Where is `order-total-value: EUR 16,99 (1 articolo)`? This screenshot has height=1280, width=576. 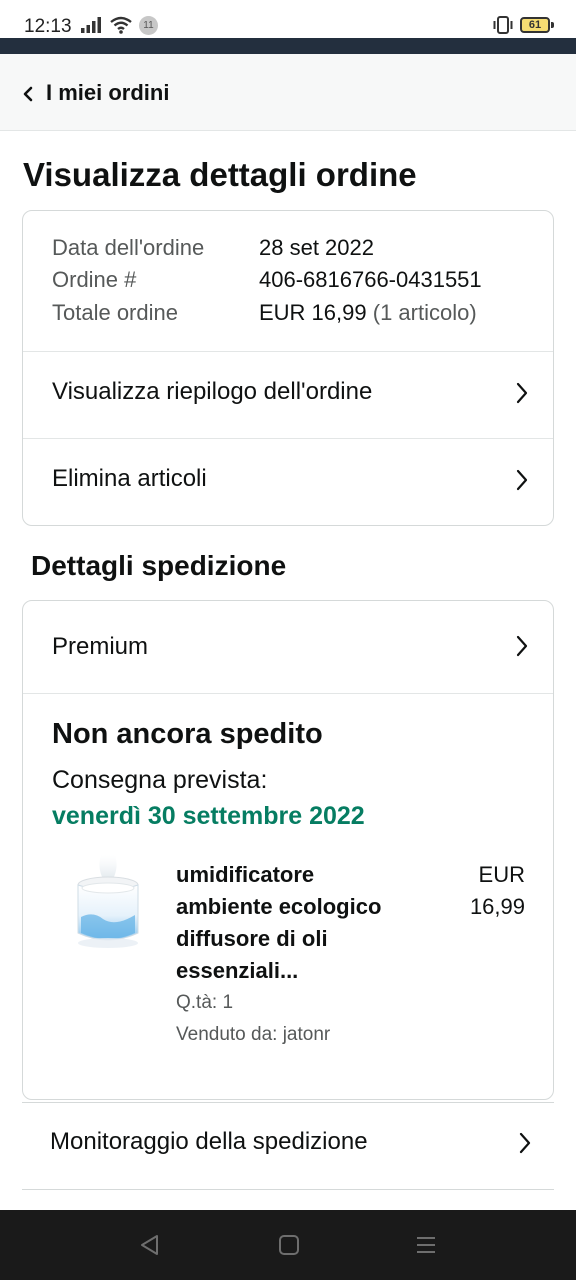
order-total-value: EUR 16,99 (1 articolo) is located at coordinates (368, 313).